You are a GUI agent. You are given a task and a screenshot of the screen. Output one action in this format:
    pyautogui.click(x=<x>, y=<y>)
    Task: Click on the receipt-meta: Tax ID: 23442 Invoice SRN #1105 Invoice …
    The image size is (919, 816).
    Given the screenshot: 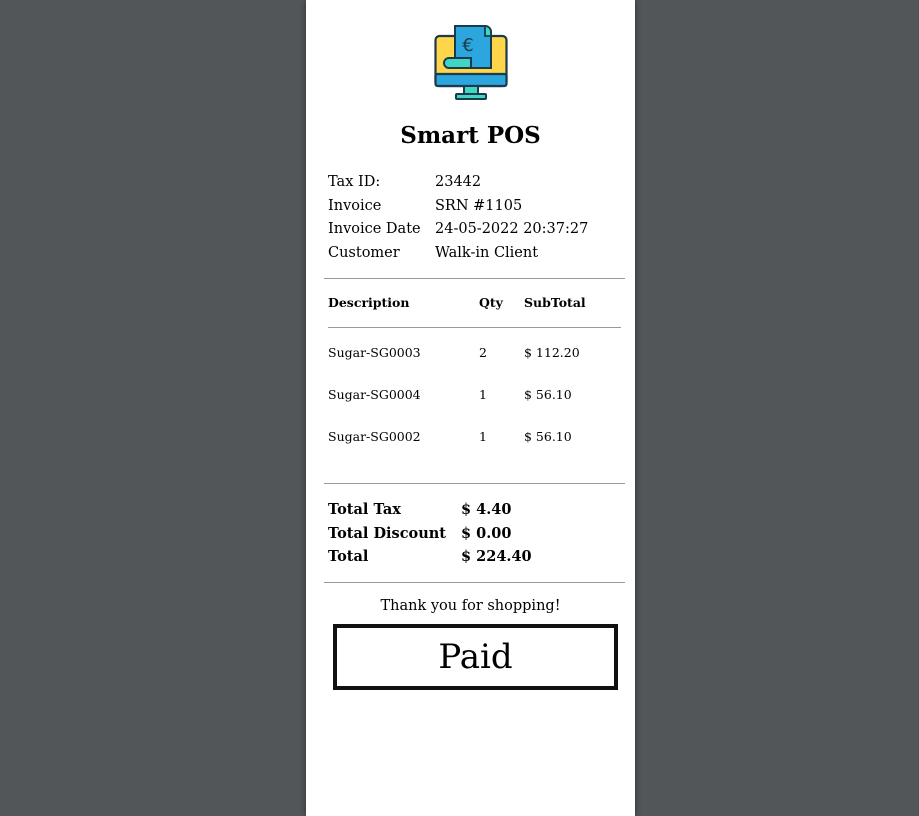 What is the action you would take?
    pyautogui.click(x=458, y=218)
    